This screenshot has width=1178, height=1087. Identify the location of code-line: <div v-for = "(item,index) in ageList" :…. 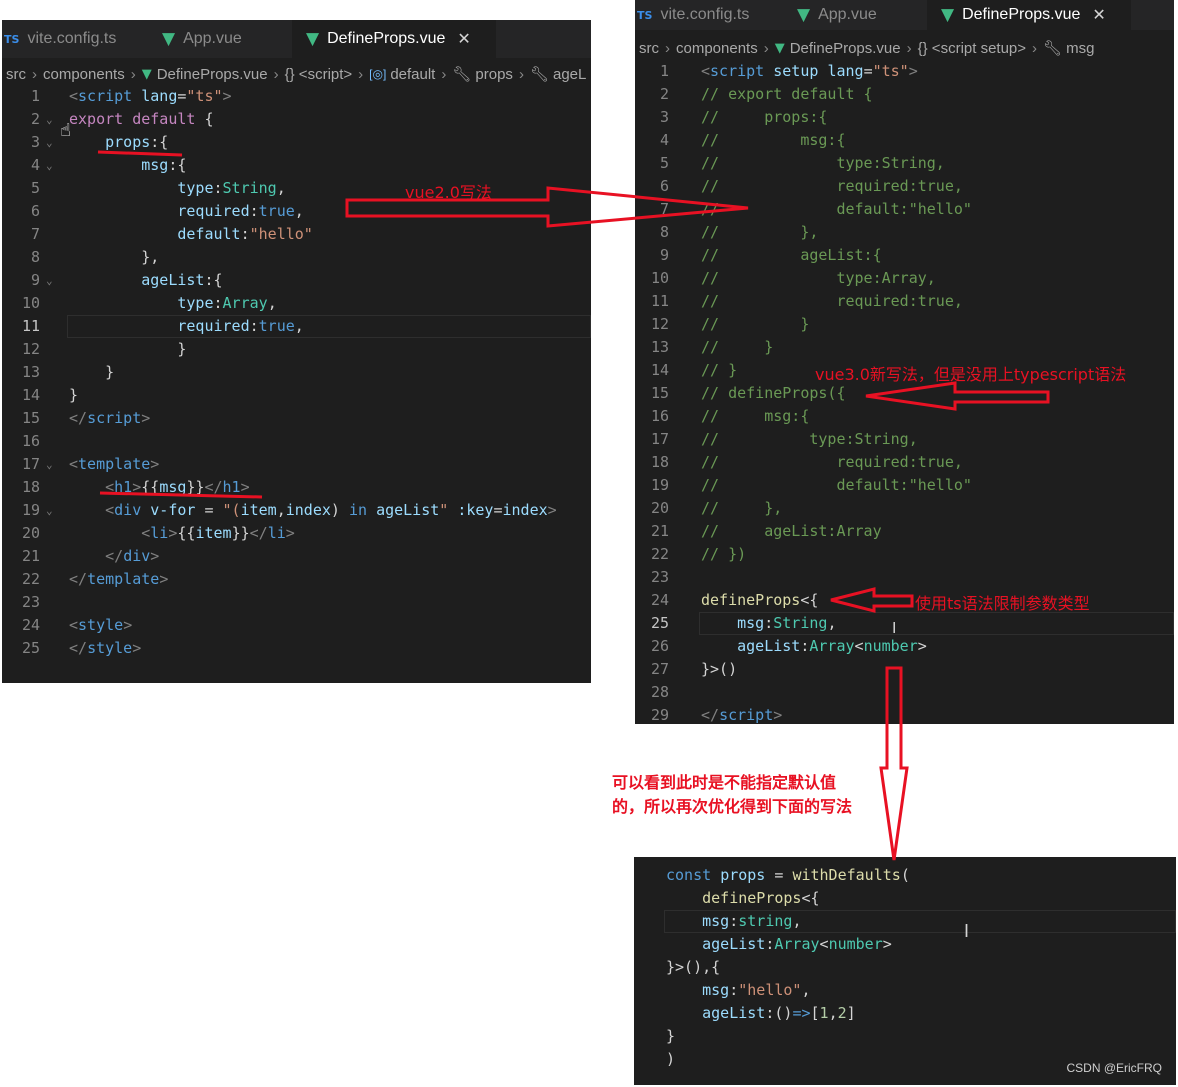
(313, 510).